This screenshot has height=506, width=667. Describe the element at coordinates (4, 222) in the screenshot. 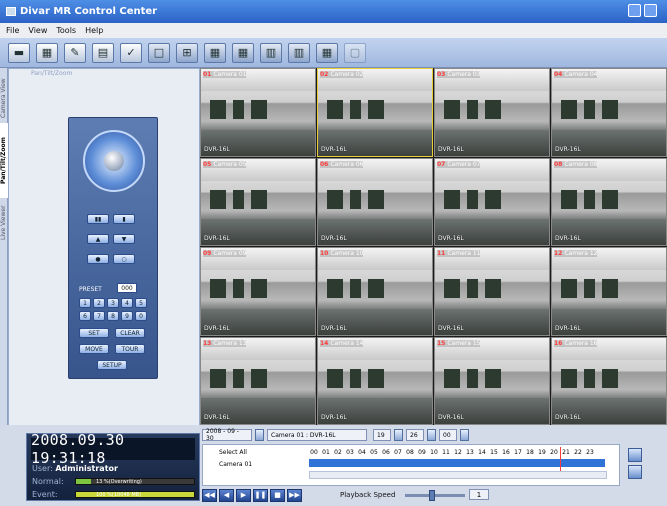

I see `tab-live-viewer: Live Viewer` at that location.